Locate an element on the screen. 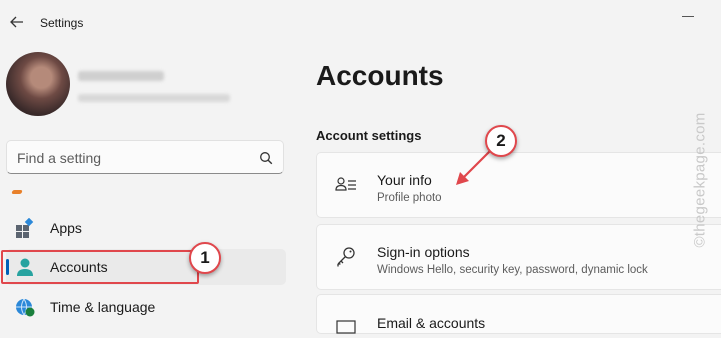 Image resolution: width=721 pixels, height=338 pixels. card-subtitle: Profile photo is located at coordinates (409, 198).